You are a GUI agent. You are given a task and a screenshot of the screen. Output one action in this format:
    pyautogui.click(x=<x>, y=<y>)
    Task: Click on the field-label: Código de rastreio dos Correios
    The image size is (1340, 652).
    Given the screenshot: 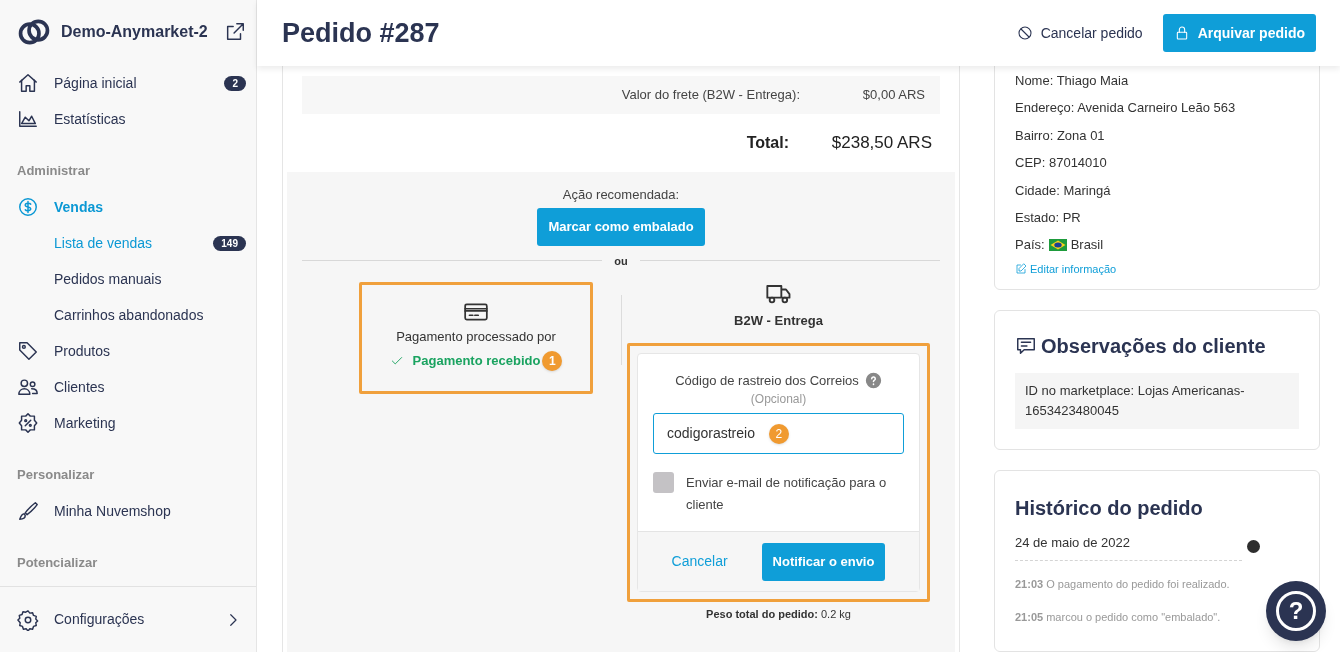 What is the action you would take?
    pyautogui.click(x=767, y=380)
    